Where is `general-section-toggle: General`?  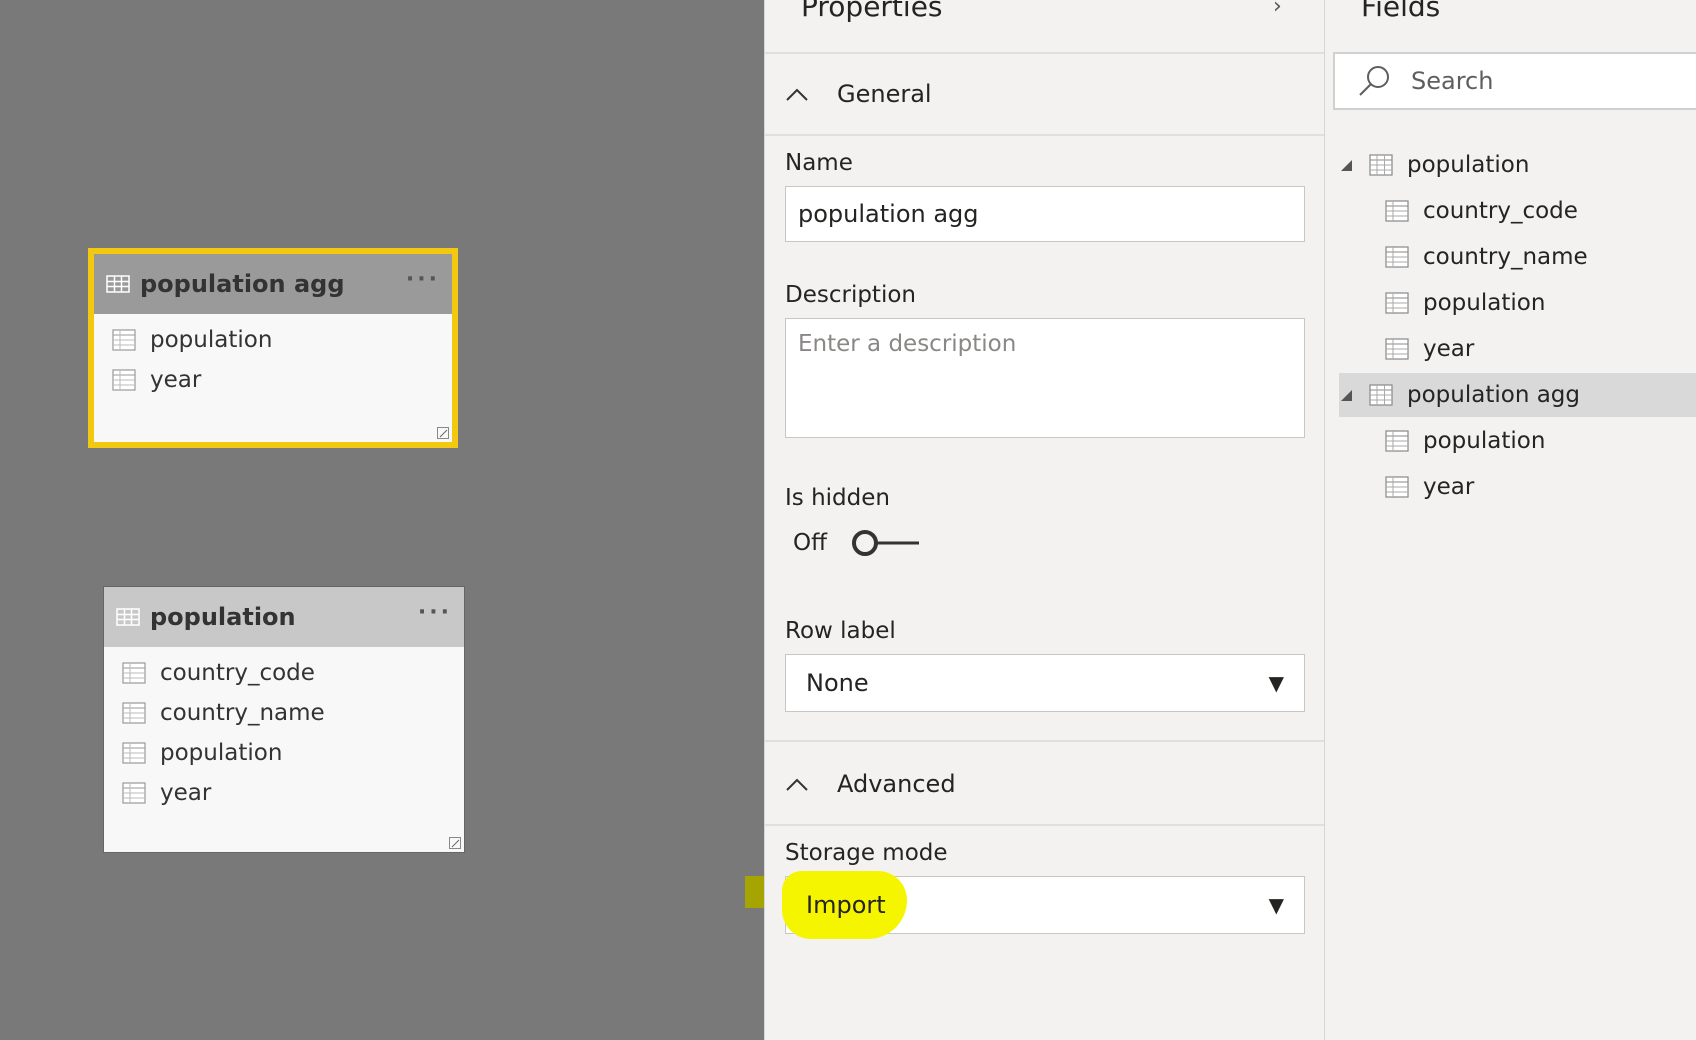
general-section-toggle: General is located at coordinates (858, 94).